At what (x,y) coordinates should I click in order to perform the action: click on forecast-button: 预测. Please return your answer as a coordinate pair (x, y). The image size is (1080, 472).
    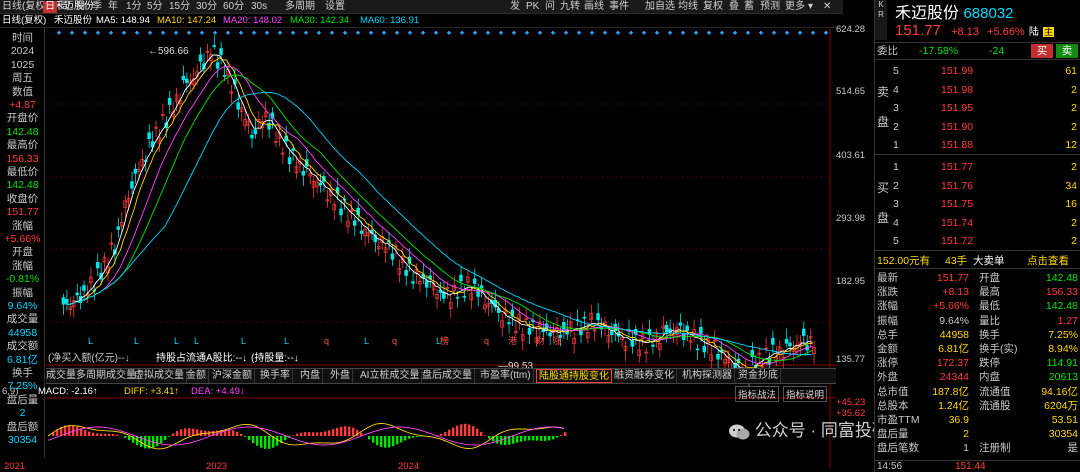
    Looking at the image, I should click on (770, 7).